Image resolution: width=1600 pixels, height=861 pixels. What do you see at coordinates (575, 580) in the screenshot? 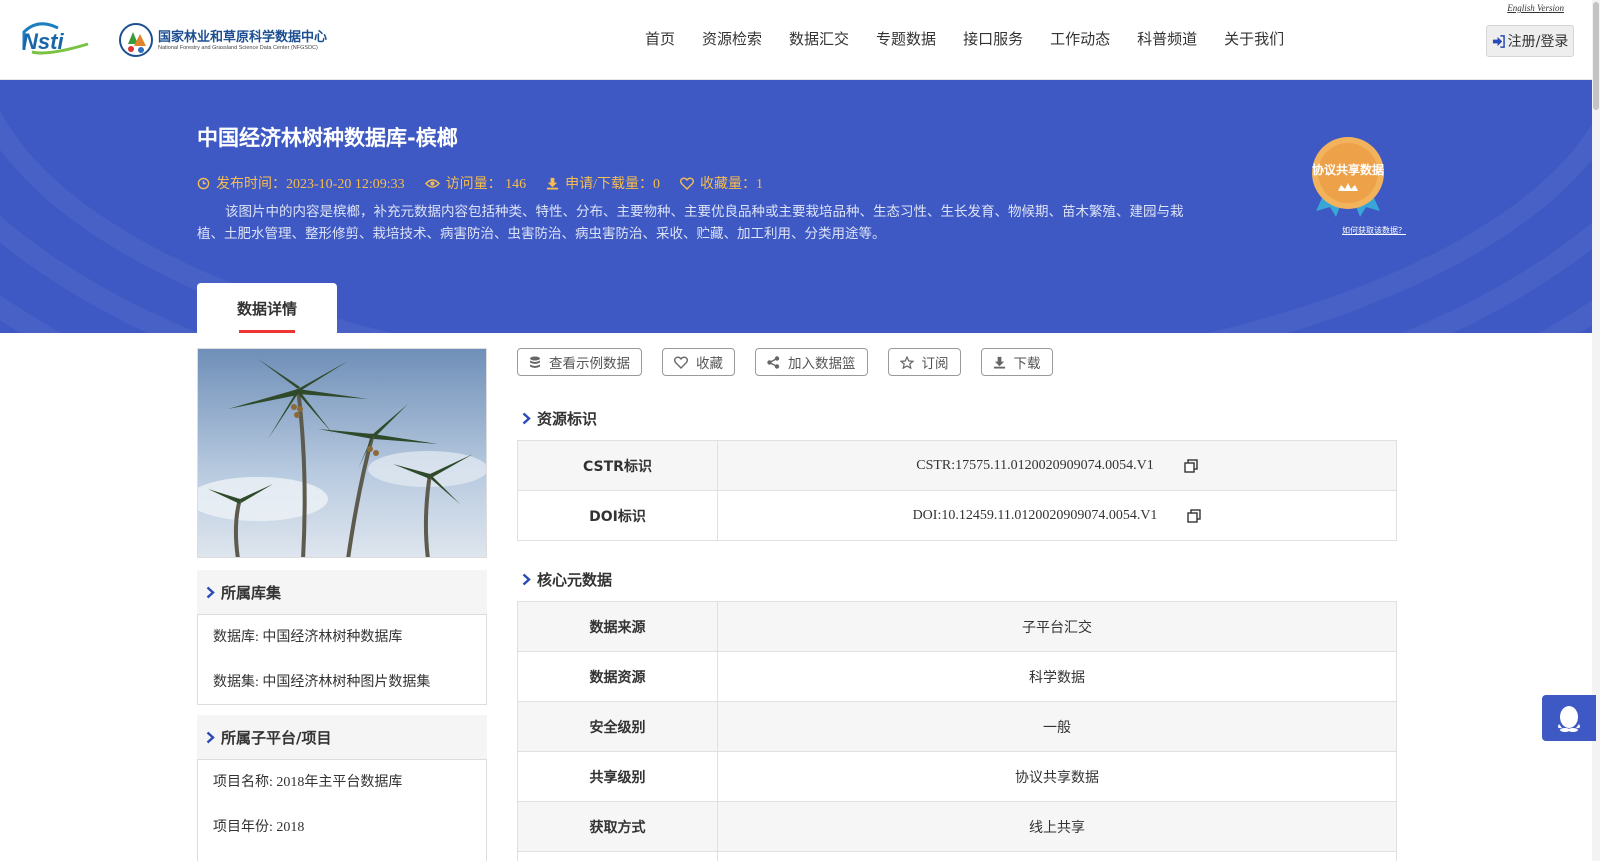
I see `core-metadata-title: 核心元数据` at bounding box center [575, 580].